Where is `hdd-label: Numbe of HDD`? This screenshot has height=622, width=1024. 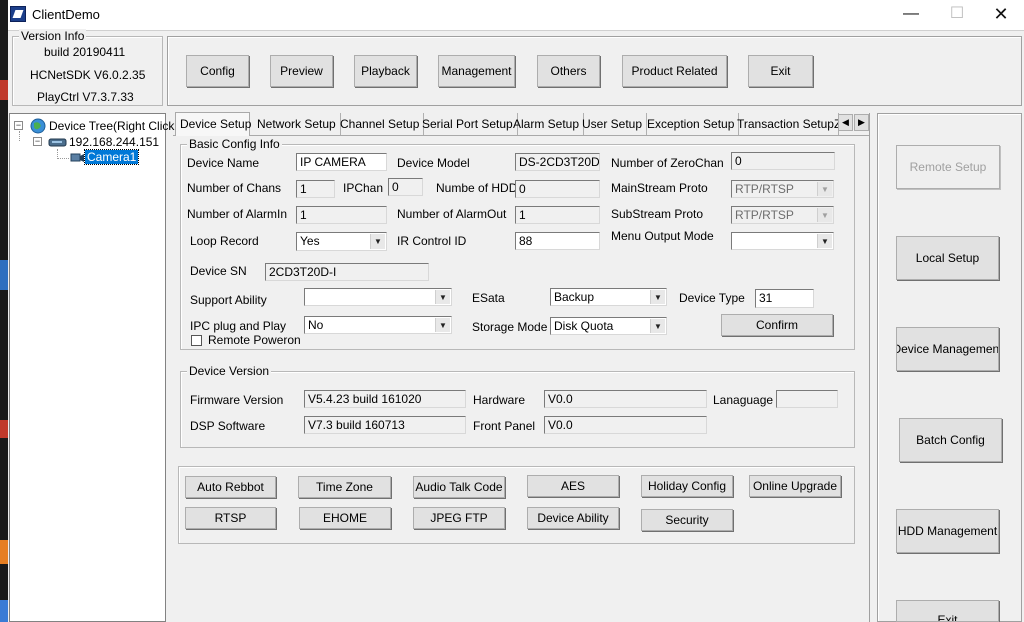 hdd-label: Numbe of HDD is located at coordinates (477, 188).